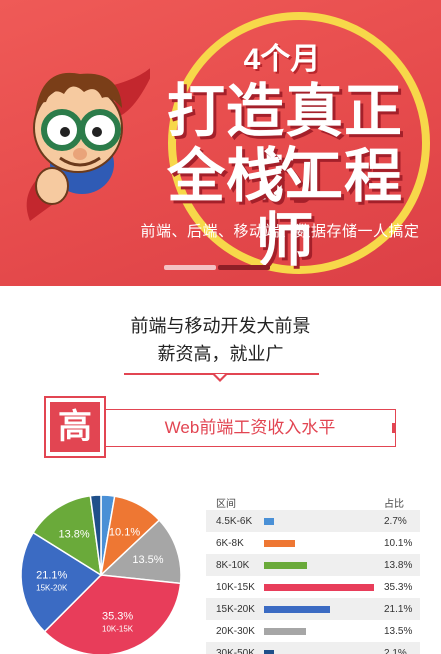  I want to click on pie-label-20K-30K: 13.8%, so click(73, 534).